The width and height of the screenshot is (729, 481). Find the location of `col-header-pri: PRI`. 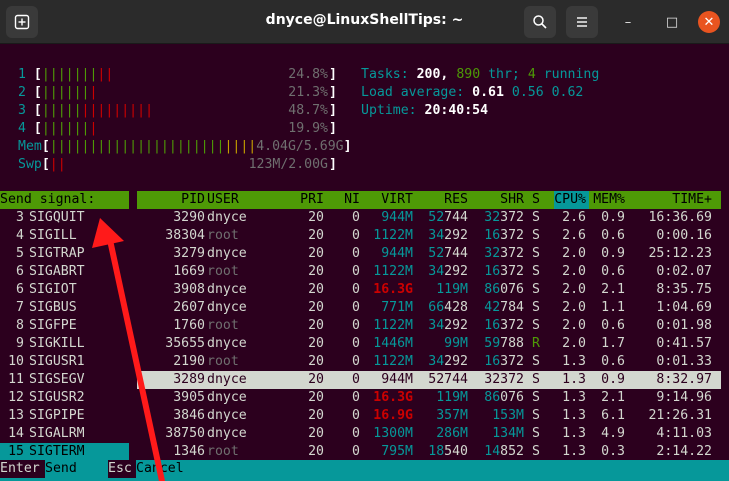

col-header-pri: PRI is located at coordinates (312, 200).